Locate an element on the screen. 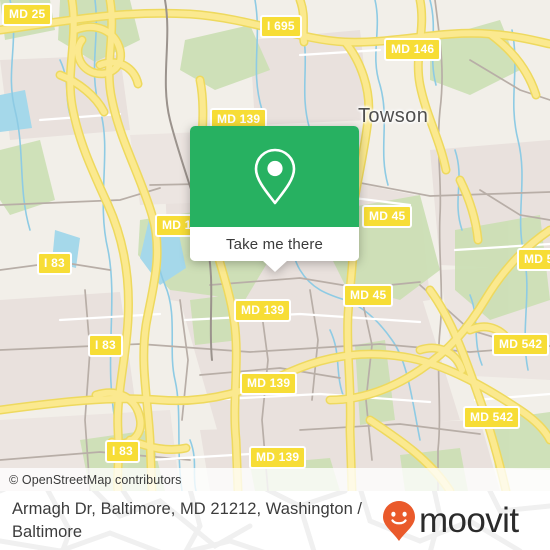 The image size is (550, 550). popup-inner: Take me there is located at coordinates (274, 193).